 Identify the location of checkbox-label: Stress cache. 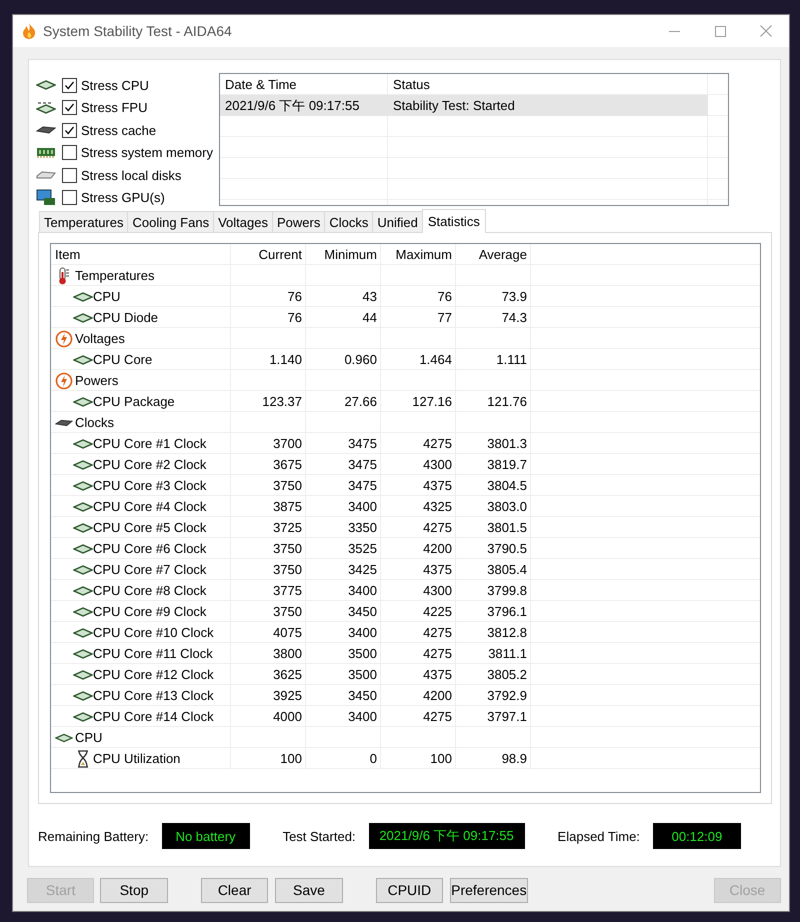
(118, 130).